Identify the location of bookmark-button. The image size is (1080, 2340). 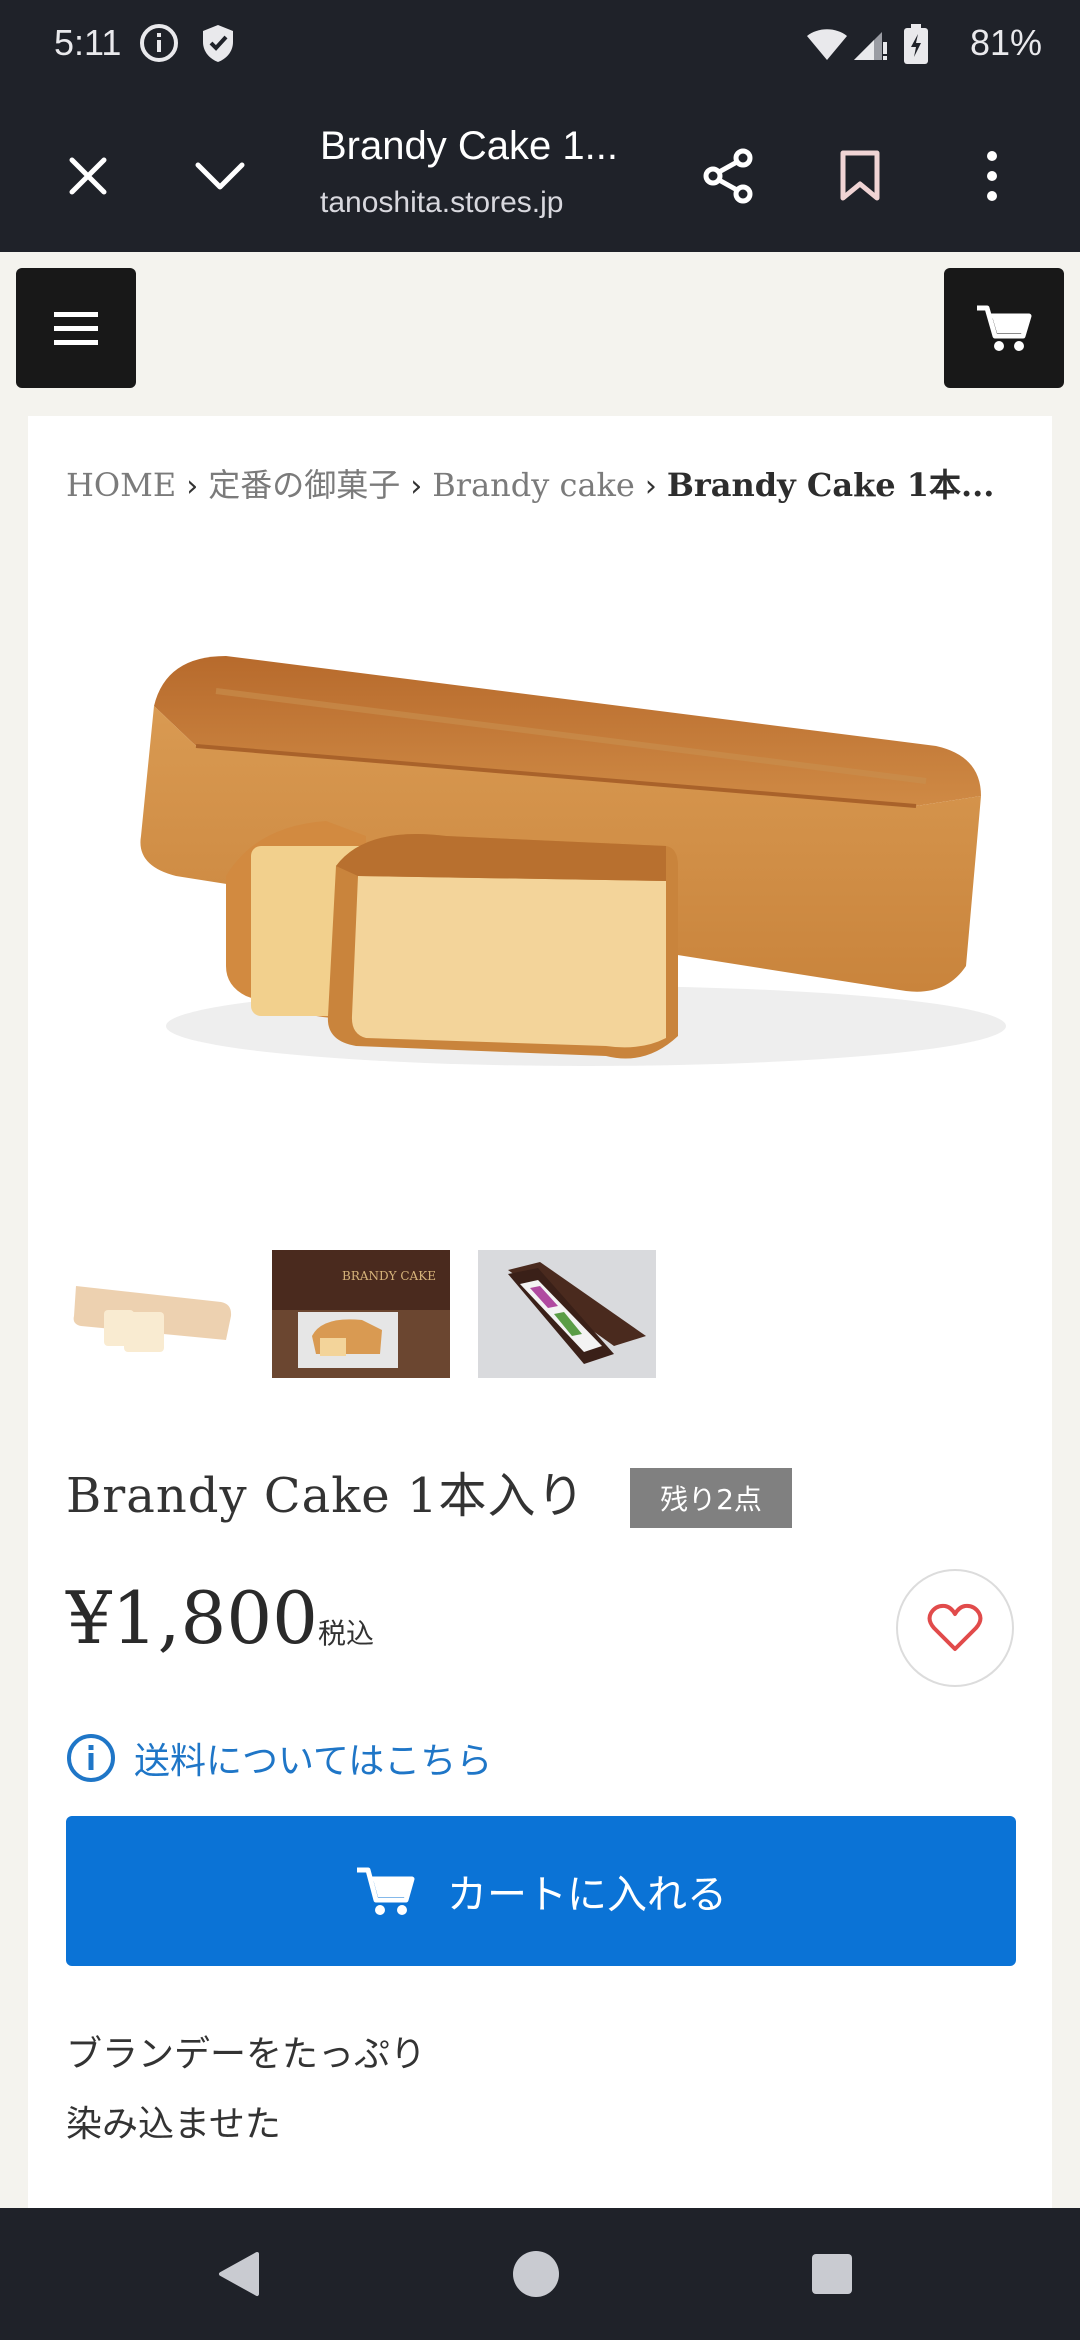
(860, 176).